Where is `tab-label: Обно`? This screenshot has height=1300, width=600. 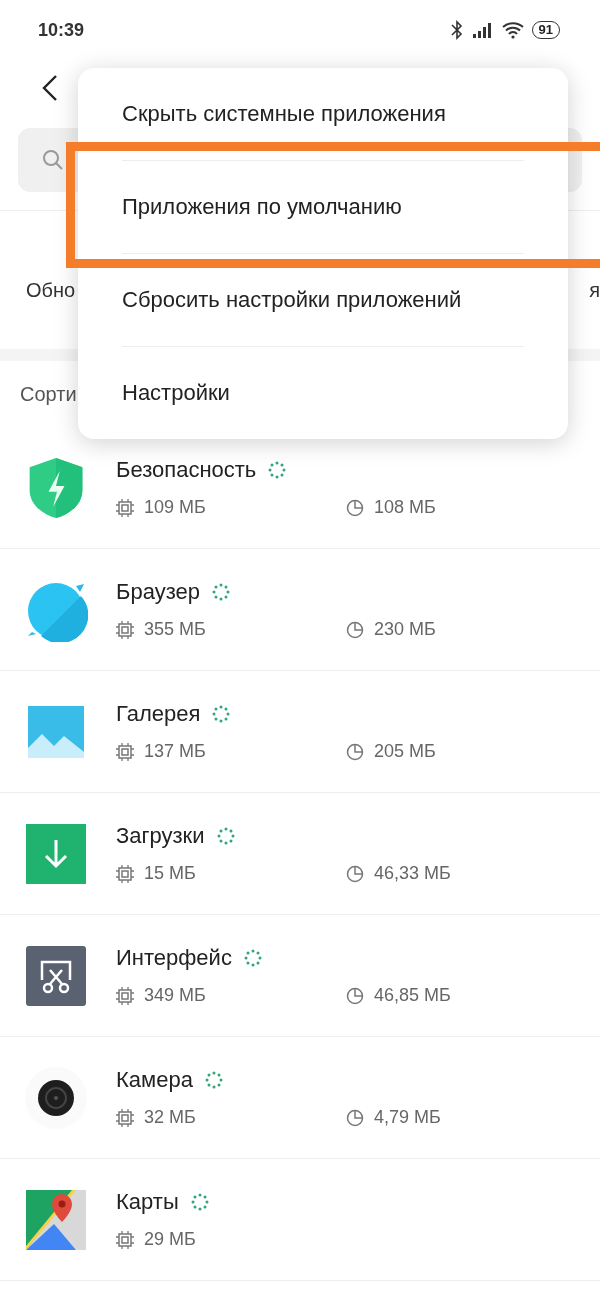 tab-label: Обно is located at coordinates (51, 290).